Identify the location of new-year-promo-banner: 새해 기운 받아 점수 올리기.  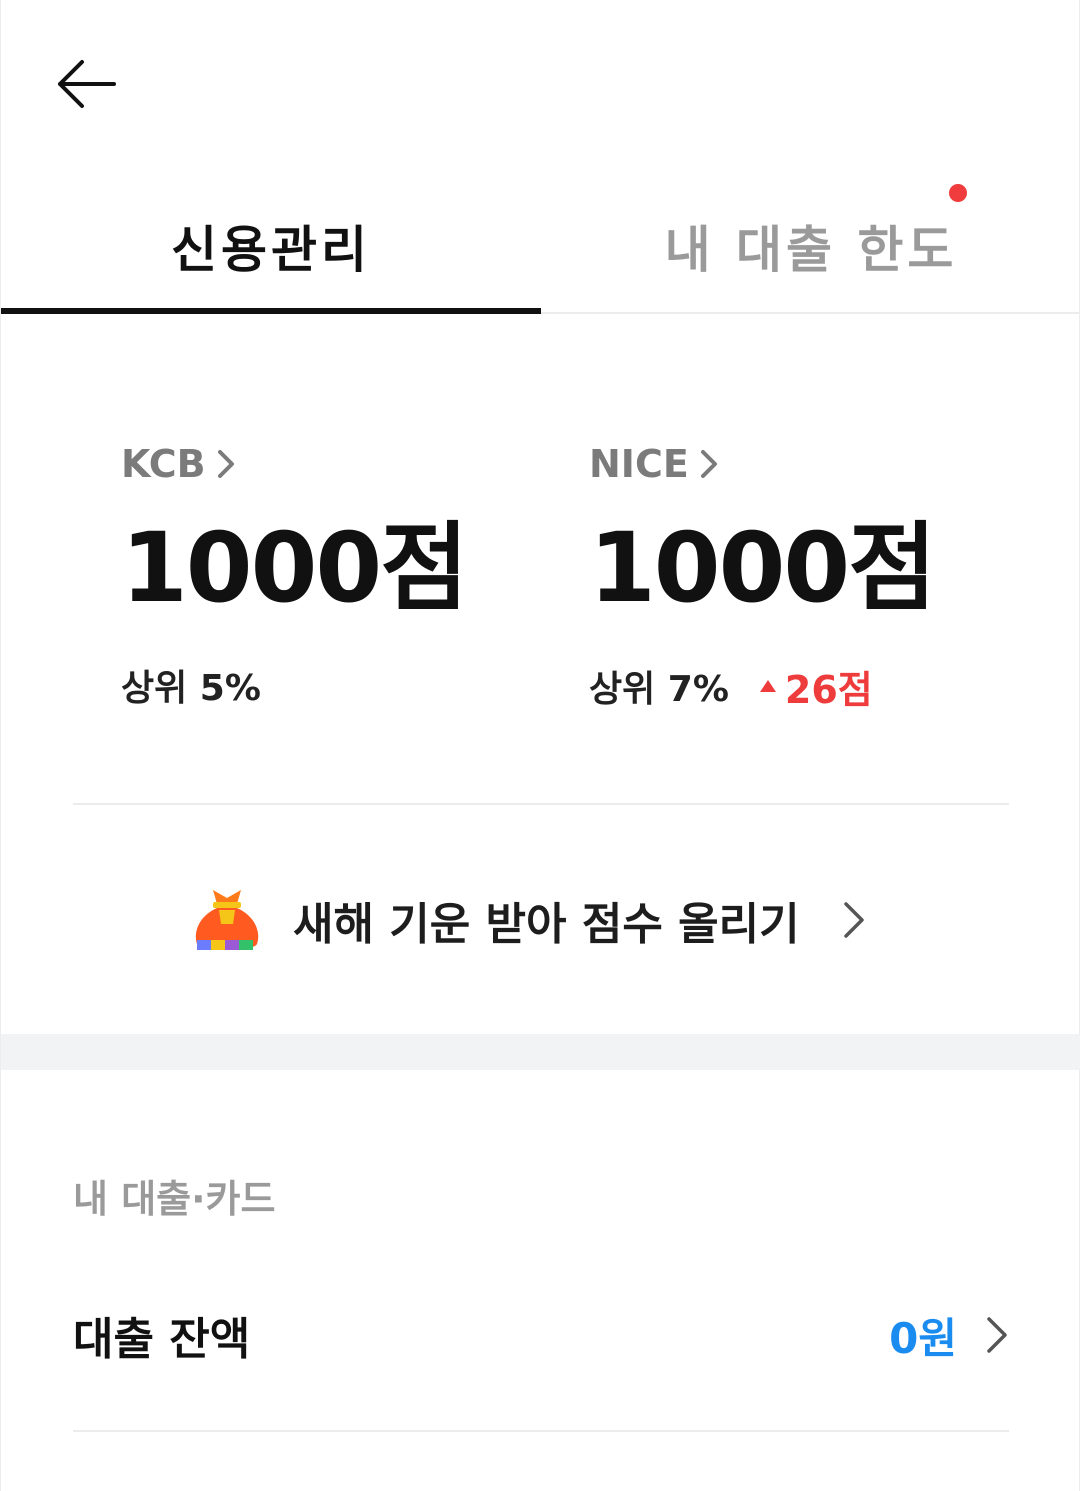
(541, 920).